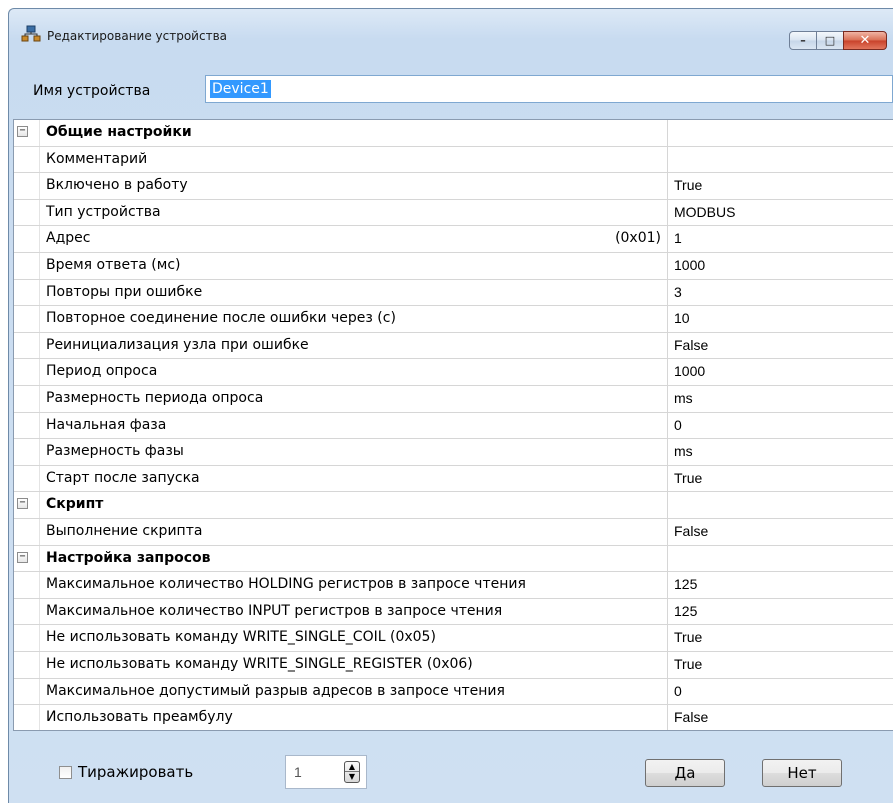  I want to click on property-row: Реинициализация узла при ошибке False, so click(453, 346).